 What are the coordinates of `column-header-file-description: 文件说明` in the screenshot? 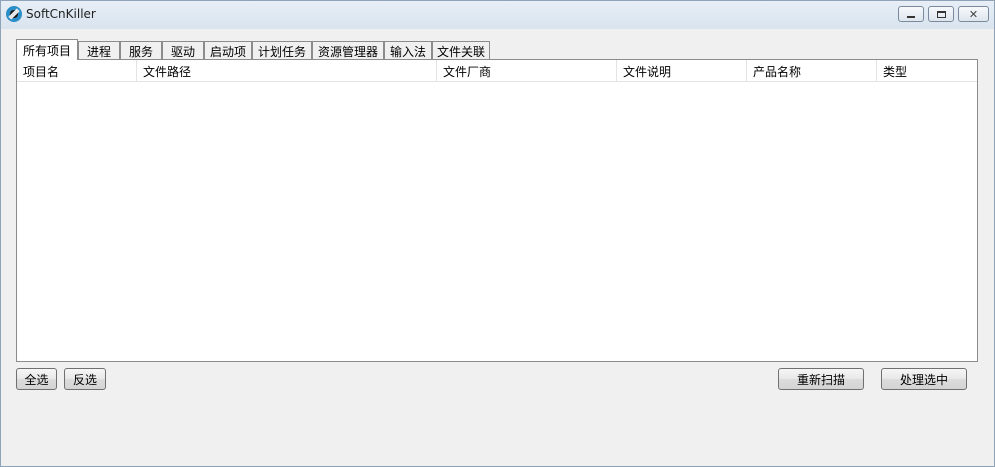 It's located at (682, 71).